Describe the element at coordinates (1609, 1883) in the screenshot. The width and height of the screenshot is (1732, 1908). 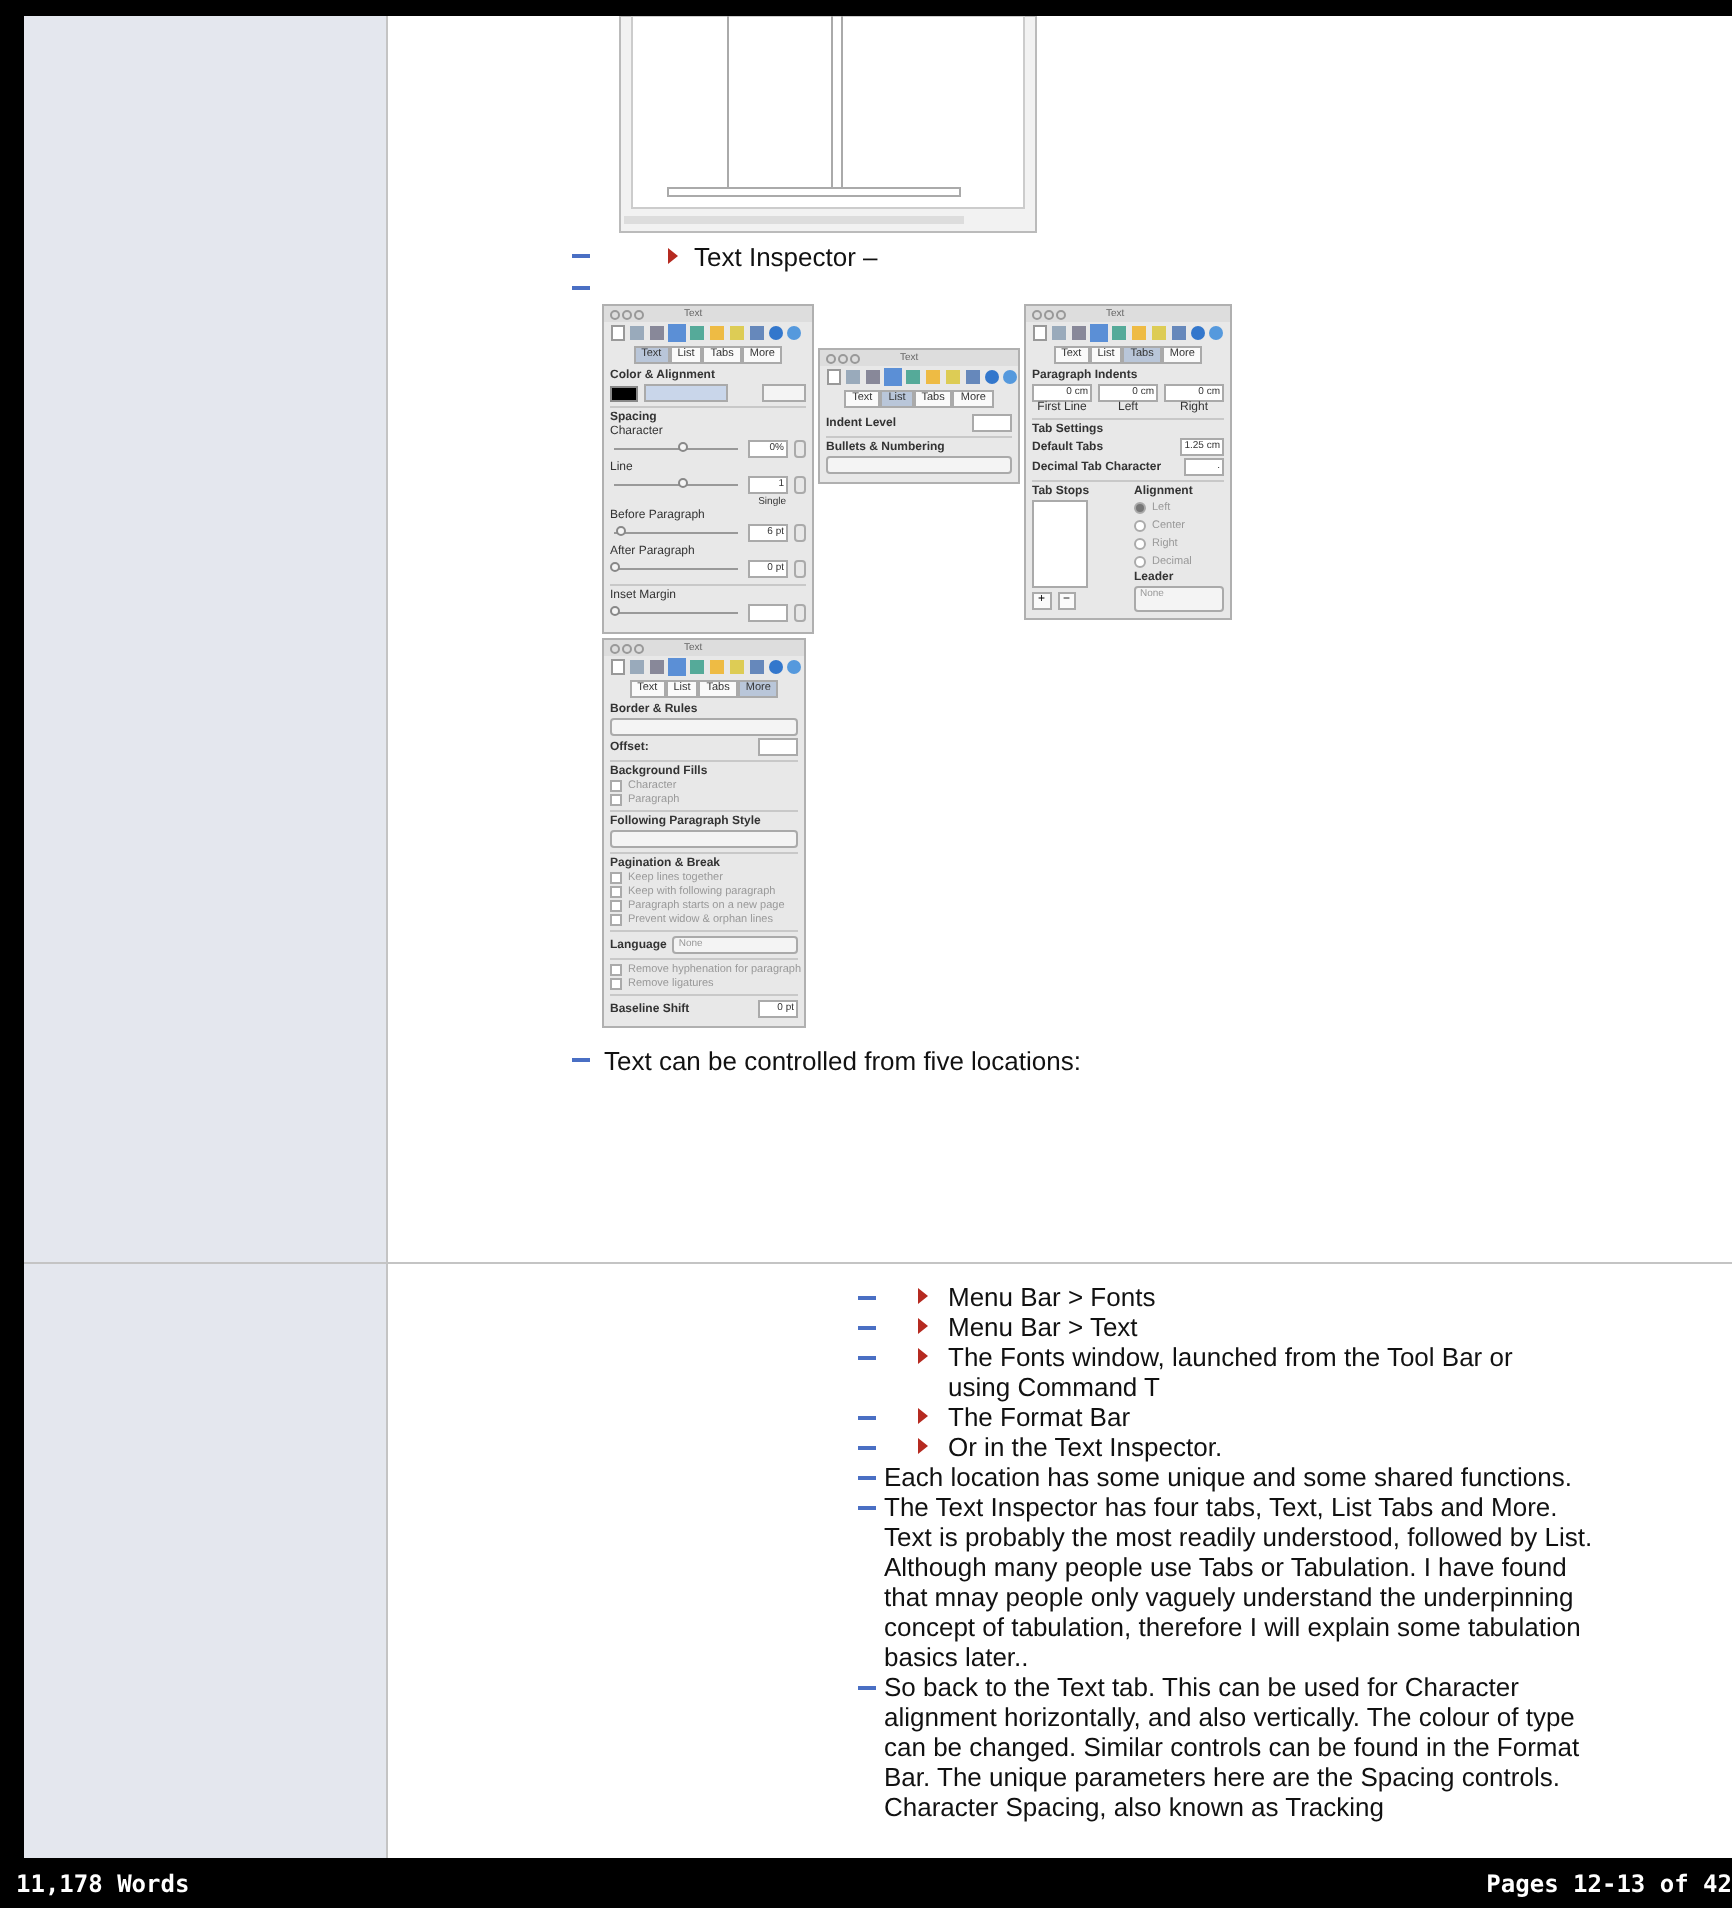
I see `page-count: Pages 12-13 of 42` at that location.